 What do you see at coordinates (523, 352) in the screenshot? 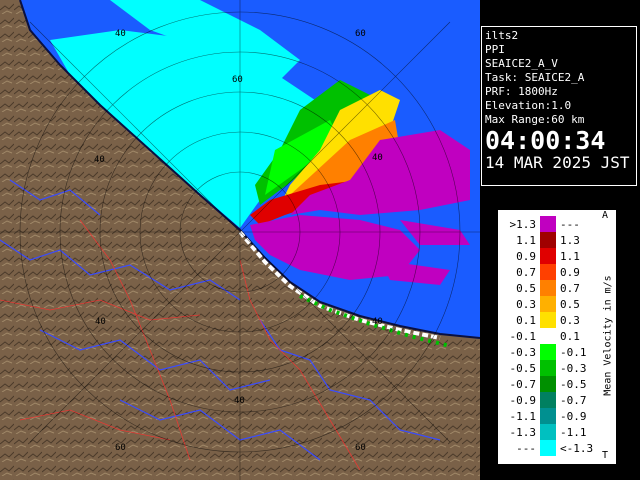
I see `legend-row-low: -0.3` at bounding box center [523, 352].